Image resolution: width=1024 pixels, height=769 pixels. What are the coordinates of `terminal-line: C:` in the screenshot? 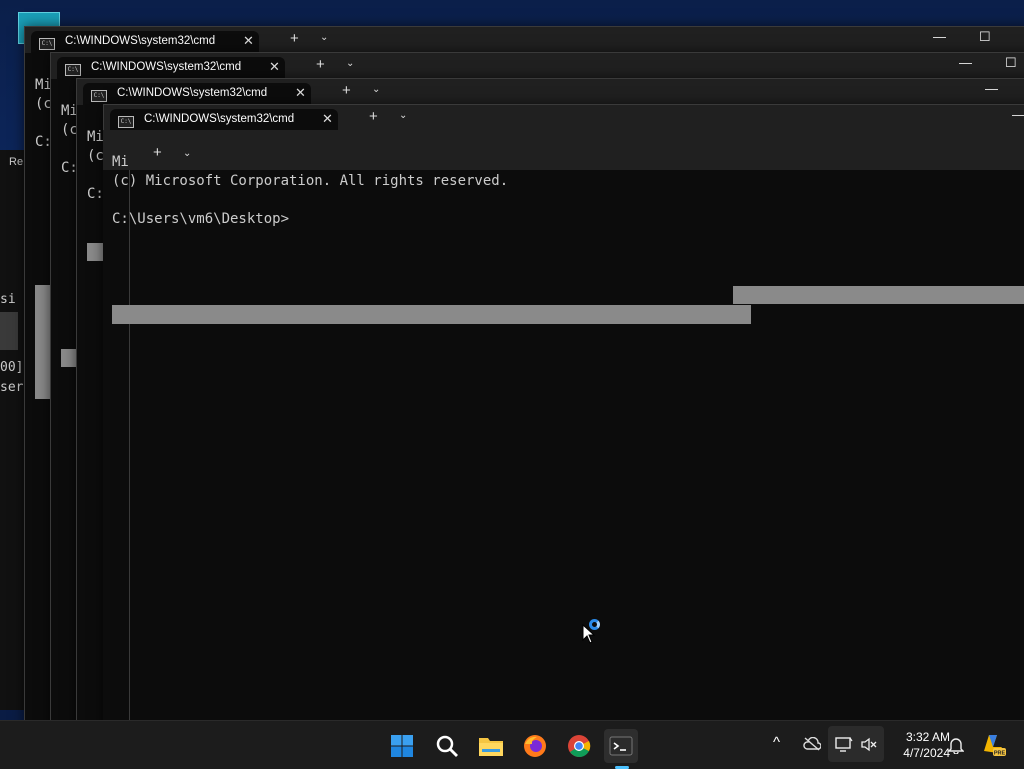 It's located at (95, 194).